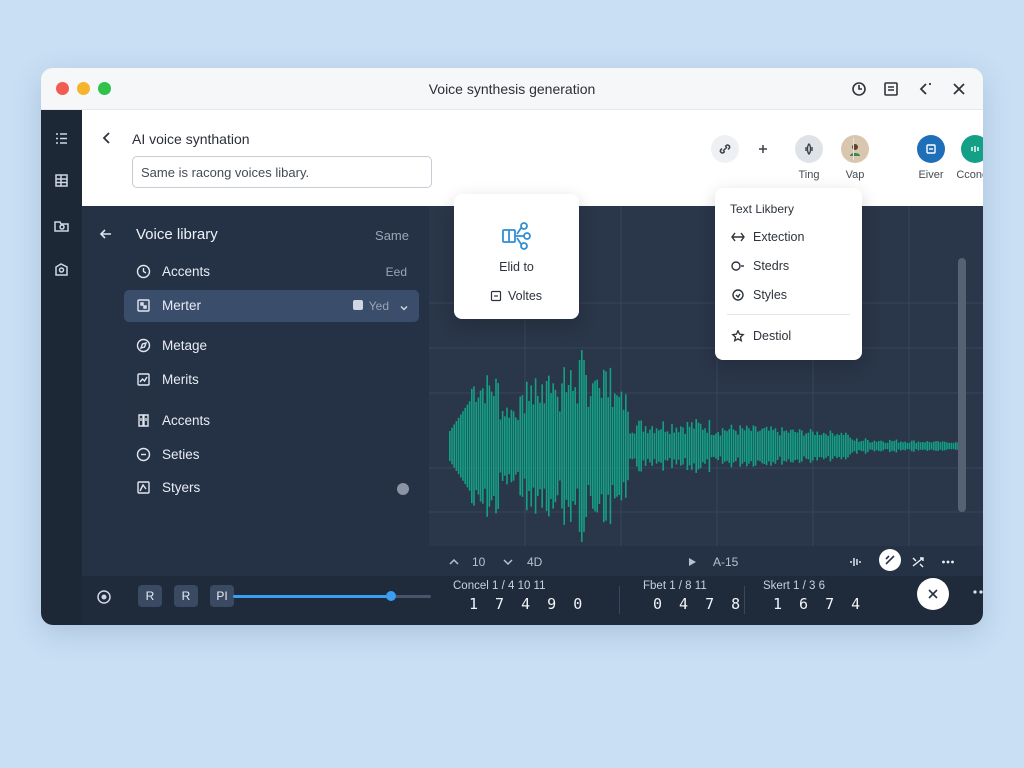 The height and width of the screenshot is (768, 1024). I want to click on list-icon, so click(61, 138).